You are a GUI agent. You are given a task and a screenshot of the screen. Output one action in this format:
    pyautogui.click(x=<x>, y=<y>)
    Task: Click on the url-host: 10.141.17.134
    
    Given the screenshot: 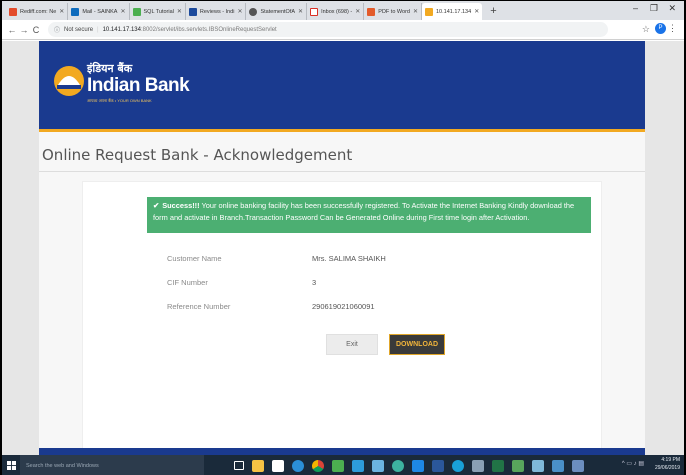 What is the action you would take?
    pyautogui.click(x=121, y=29)
    